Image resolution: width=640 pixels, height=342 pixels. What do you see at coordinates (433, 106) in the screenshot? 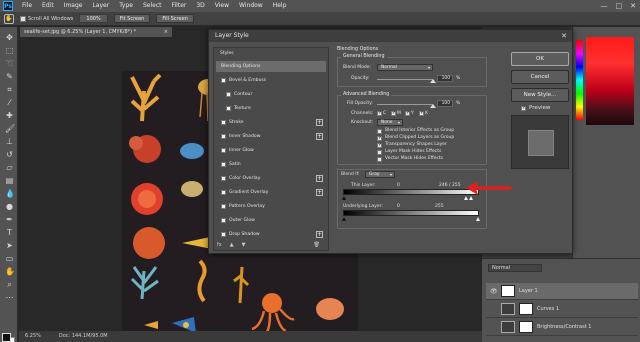
I see `fill-opacity-slider-knob` at bounding box center [433, 106].